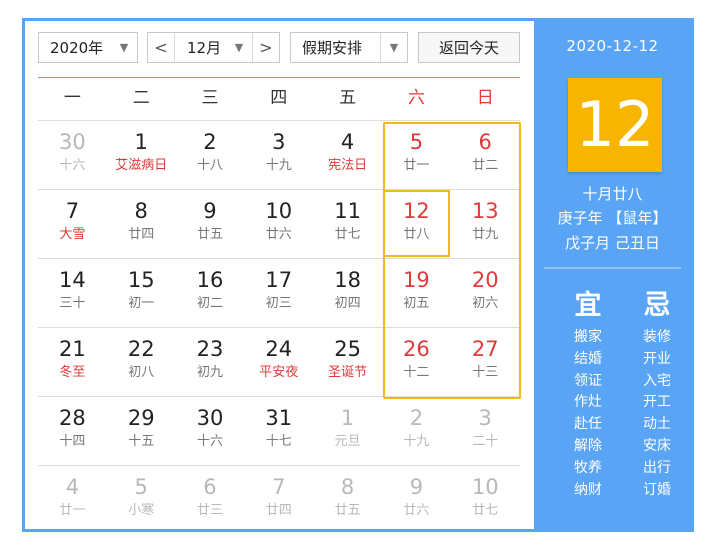 This screenshot has height=550, width=727. Describe the element at coordinates (141, 98) in the screenshot. I see `weekday-label: 二` at that location.